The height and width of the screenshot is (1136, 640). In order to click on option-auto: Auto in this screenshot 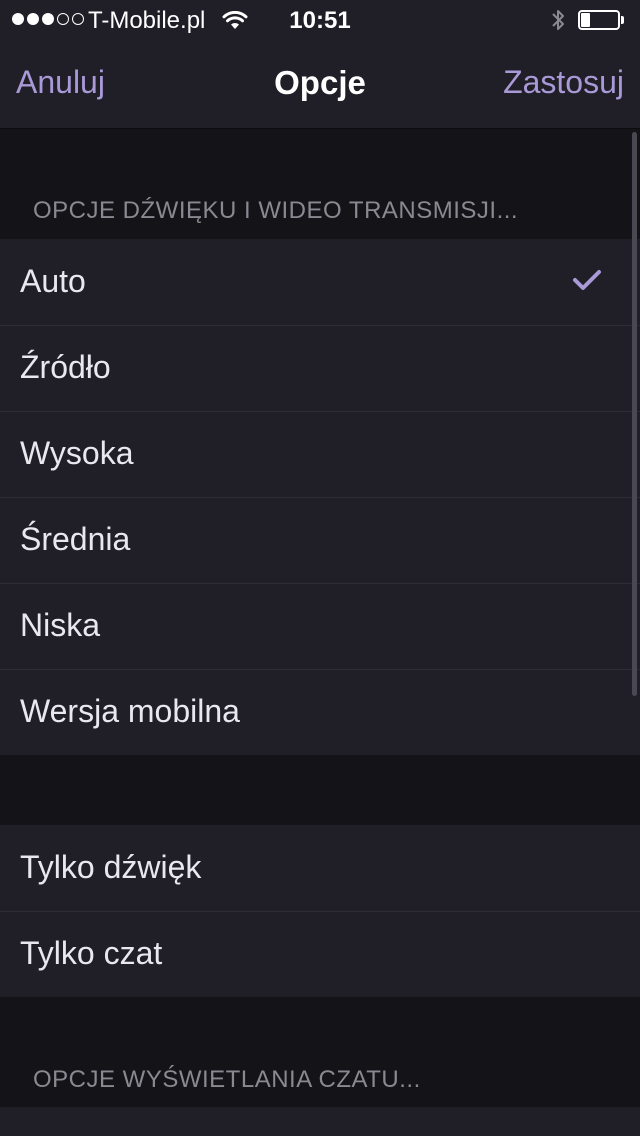, I will do `click(320, 282)`.